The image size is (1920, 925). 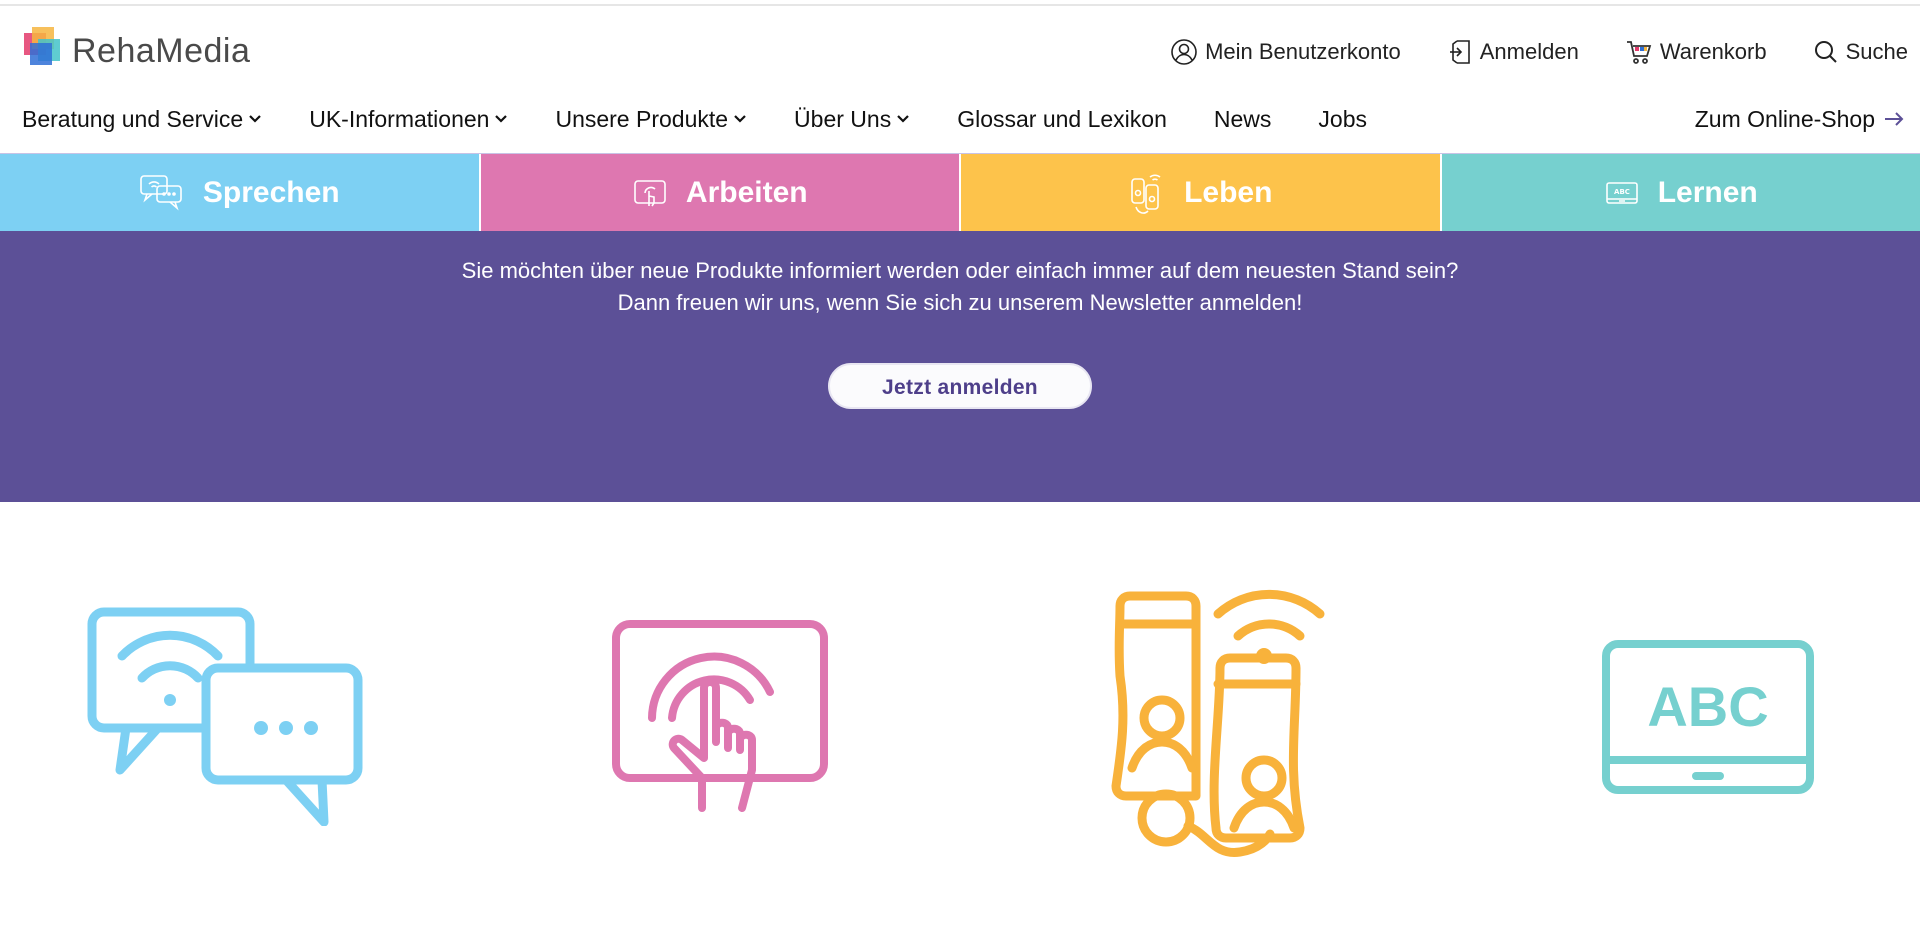 I want to click on category-arbeiten: Arbeiten, so click(x=720, y=192).